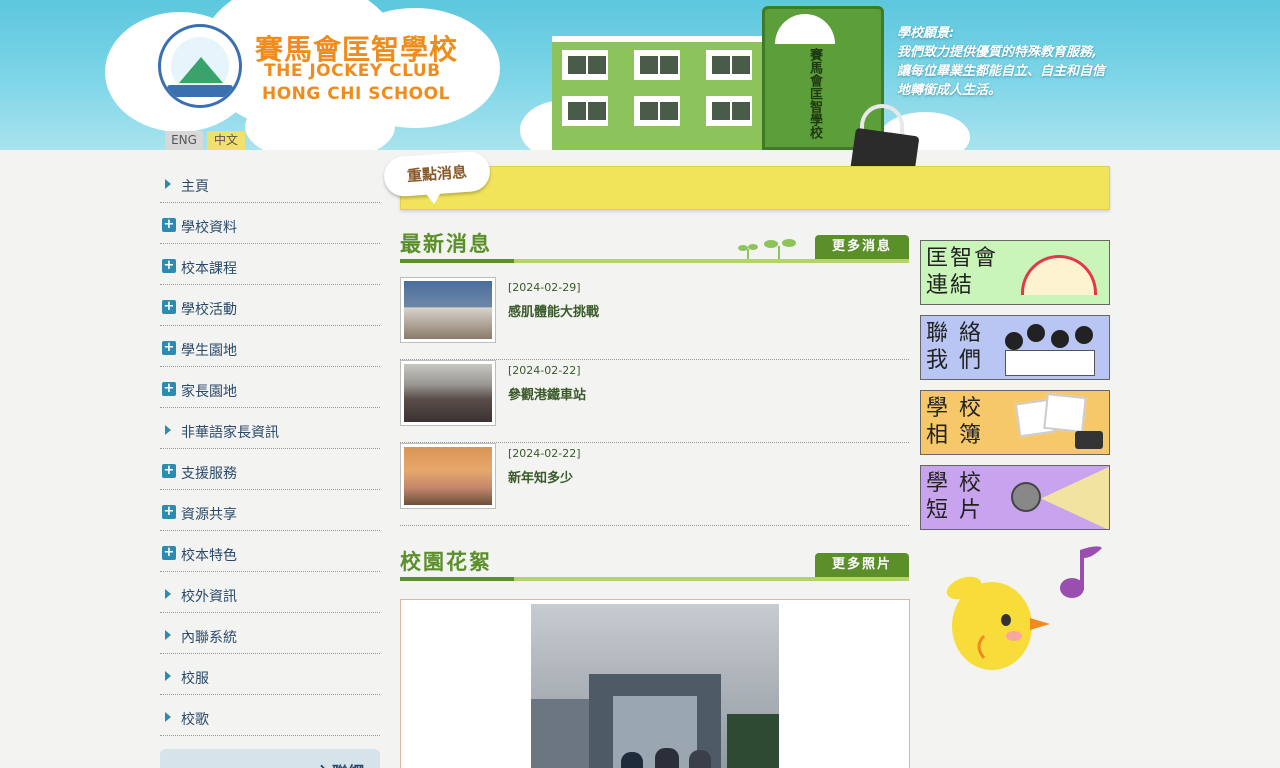  I want to click on gallery-section-title: 校園花絮, so click(446, 562).